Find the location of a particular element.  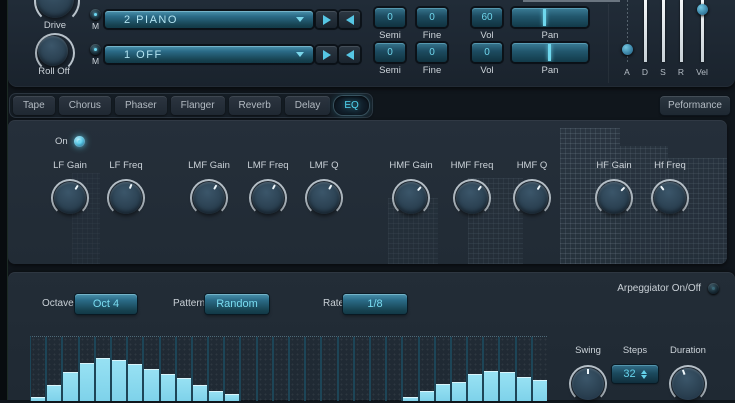

eq-knob-hmf-q: HMF Q is located at coordinates (532, 188).